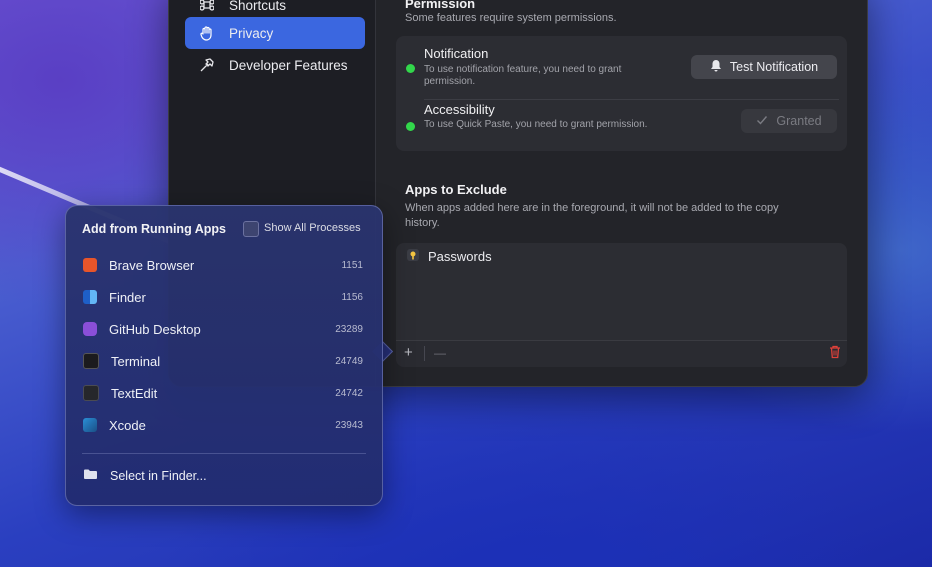 The height and width of the screenshot is (567, 932). What do you see at coordinates (207, 33) in the screenshot?
I see `hand-icon` at bounding box center [207, 33].